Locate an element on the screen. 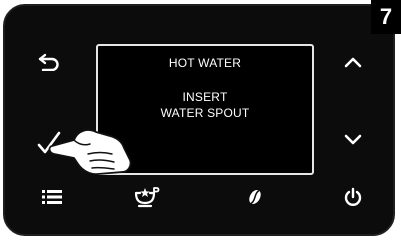 Image resolution: width=401 pixels, height=240 pixels. coffee-bean-icon is located at coordinates (255, 197).